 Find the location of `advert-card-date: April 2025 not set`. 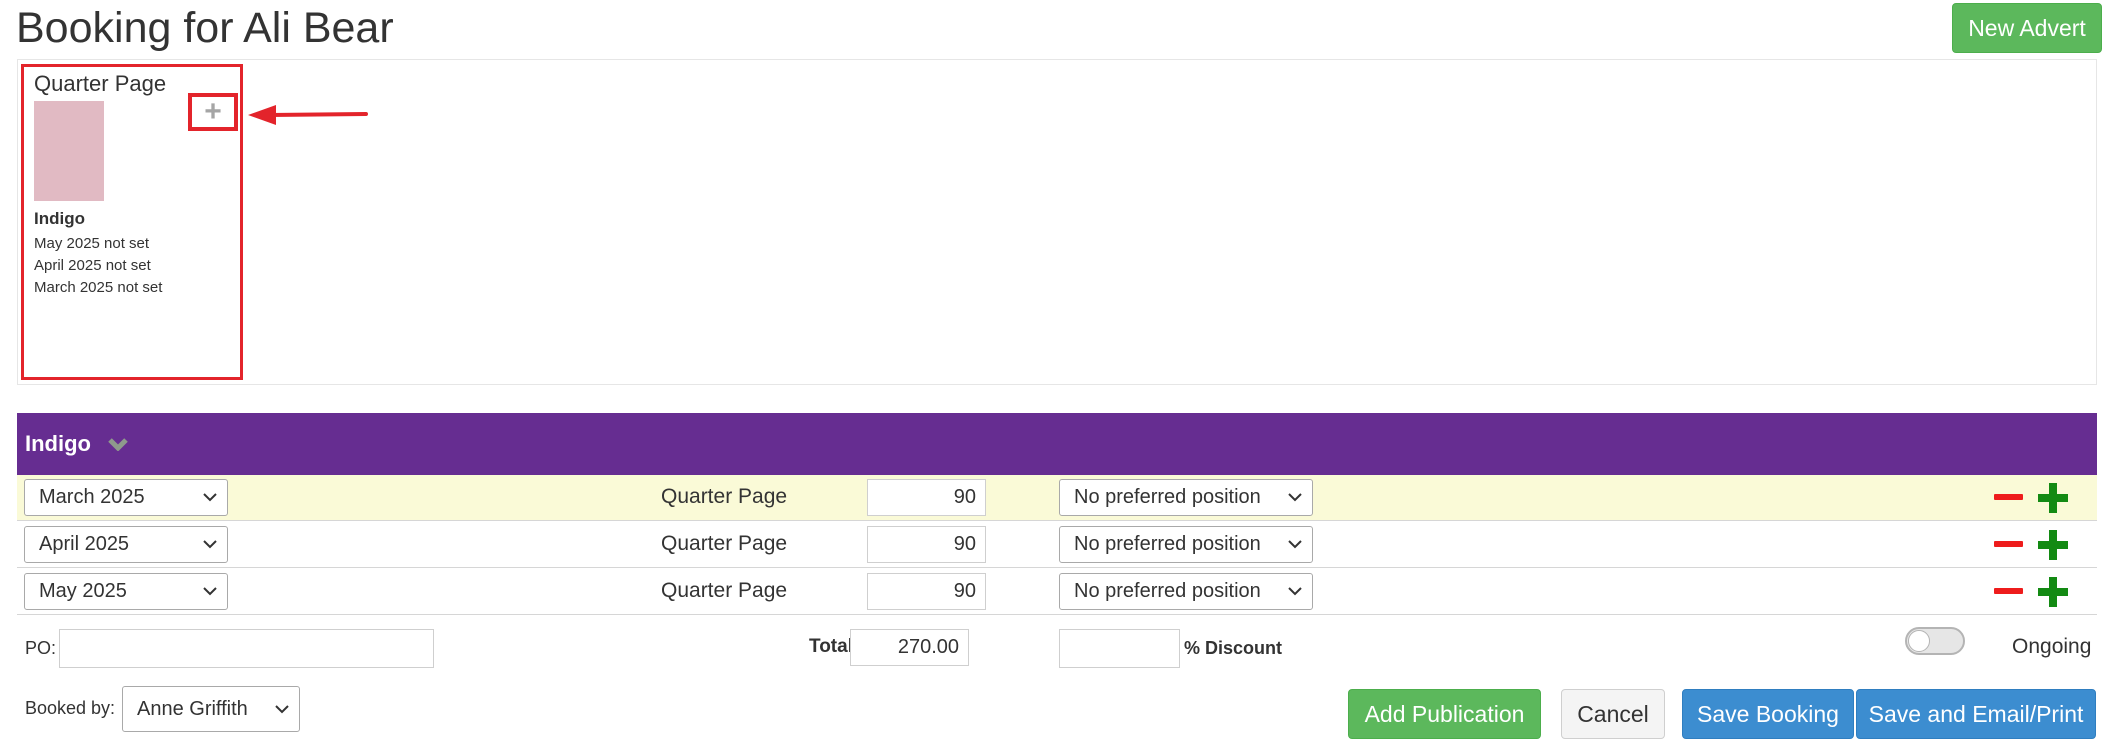

advert-card-date: April 2025 not set is located at coordinates (92, 265).